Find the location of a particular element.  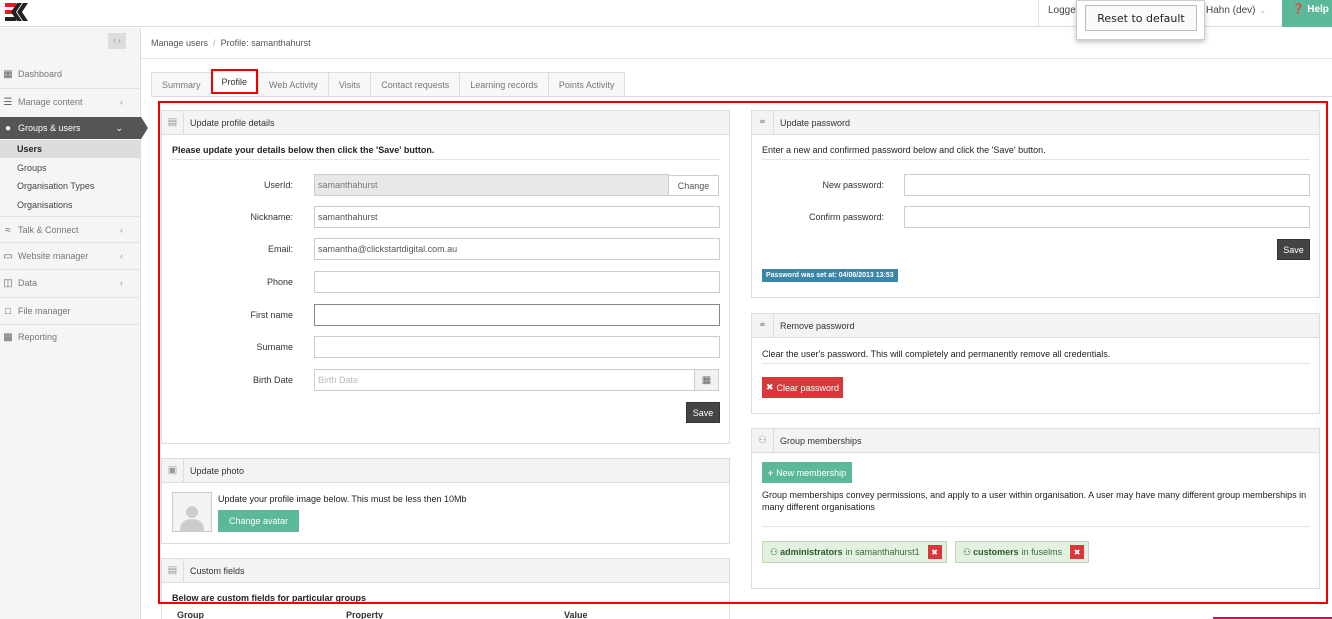

new-membership-button: + New membership is located at coordinates (807, 472).